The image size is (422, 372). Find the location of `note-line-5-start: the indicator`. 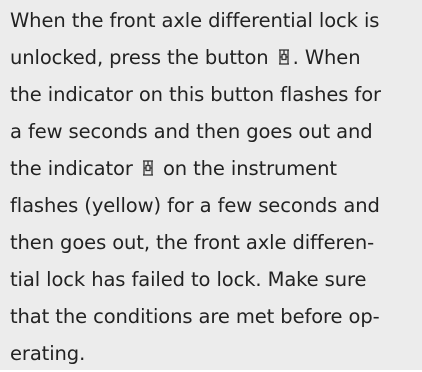

note-line-5-start: the indicator is located at coordinates (74, 168).